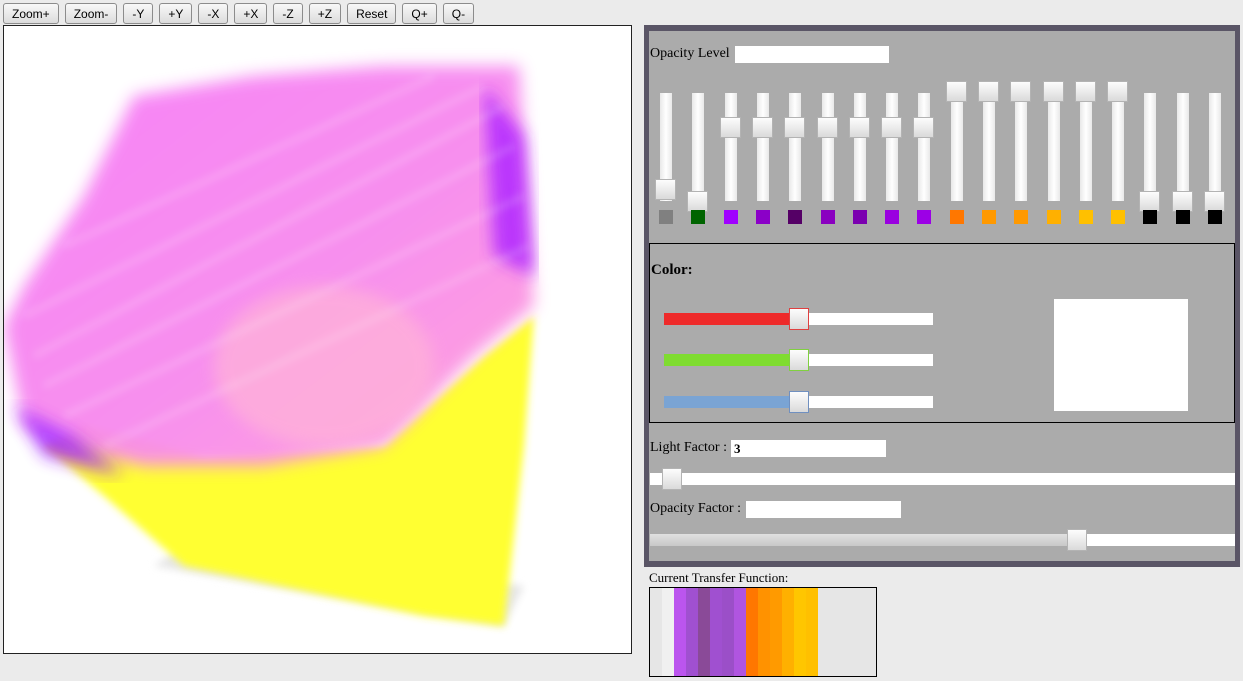 The width and height of the screenshot is (1243, 681). I want to click on blue-slider-fill, so click(731, 402).